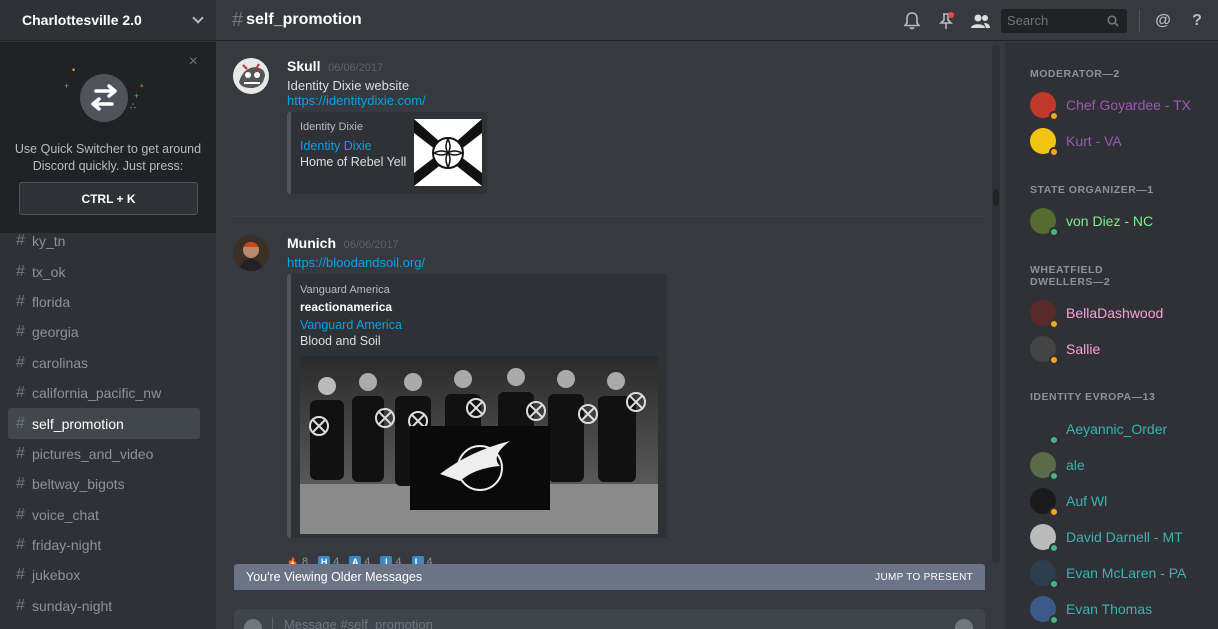 This screenshot has width=1218, height=629. Describe the element at coordinates (193, 62) in the screenshot. I see `close-icon: ×` at that location.